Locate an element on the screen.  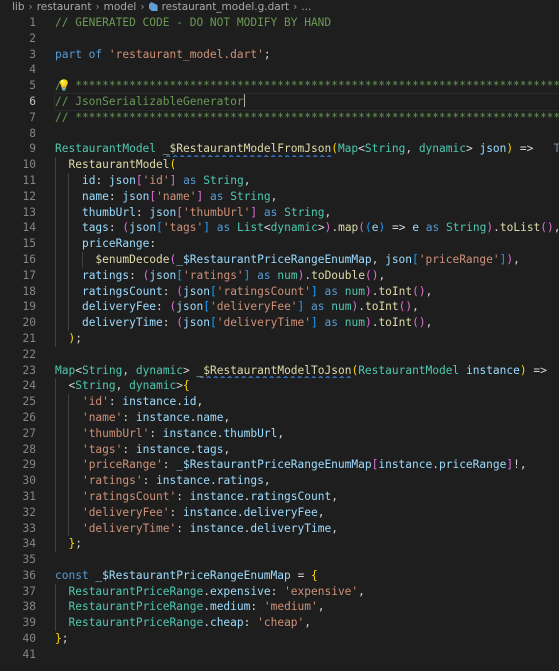
code-line: id: json['id'] as String, is located at coordinates (307, 180).